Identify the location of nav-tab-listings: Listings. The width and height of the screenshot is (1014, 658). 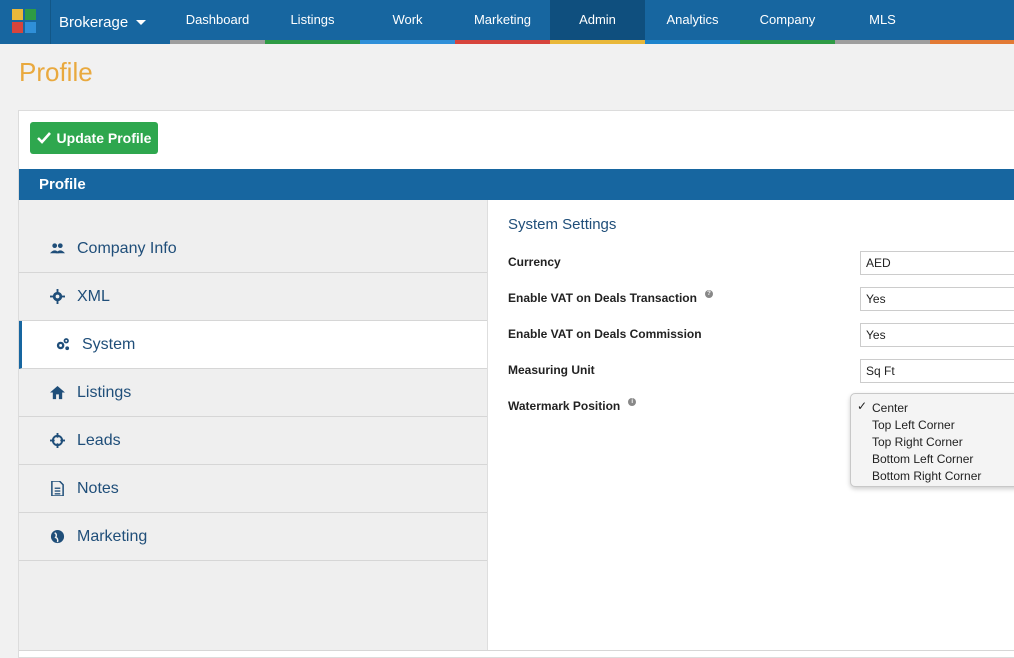
(312, 22).